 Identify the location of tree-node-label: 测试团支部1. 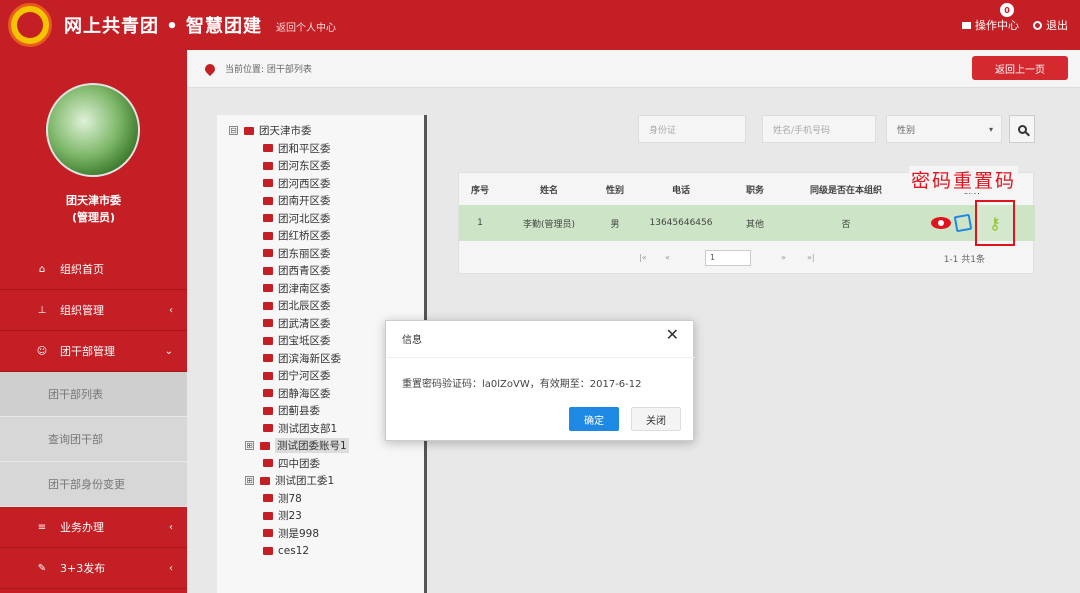
(308, 428).